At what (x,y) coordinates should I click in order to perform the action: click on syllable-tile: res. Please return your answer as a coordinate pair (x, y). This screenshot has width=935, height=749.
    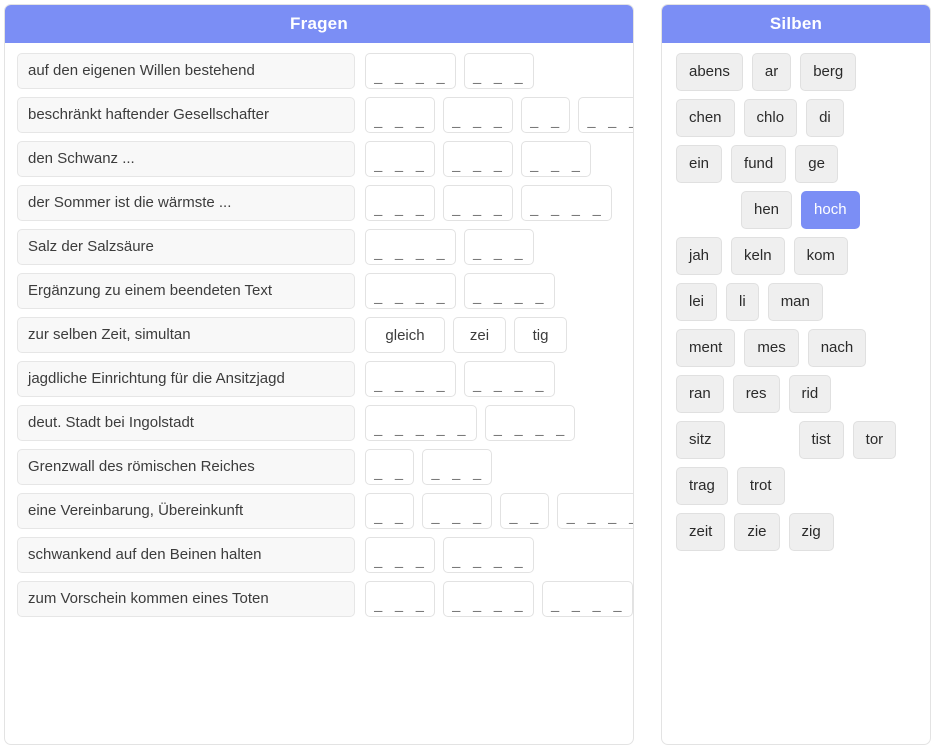
    Looking at the image, I should click on (756, 394).